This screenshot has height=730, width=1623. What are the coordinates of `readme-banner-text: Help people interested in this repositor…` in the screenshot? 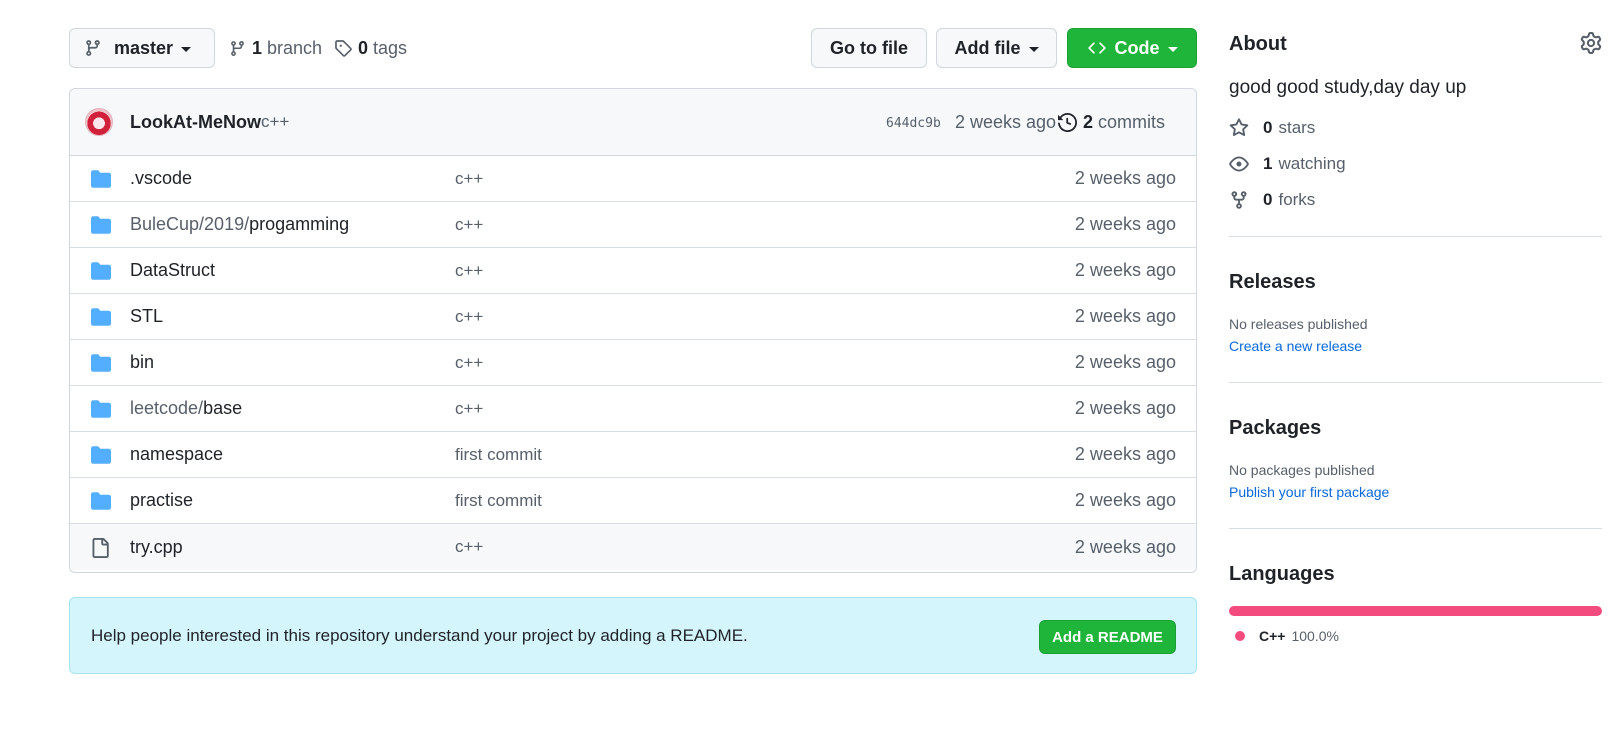 It's located at (419, 635).